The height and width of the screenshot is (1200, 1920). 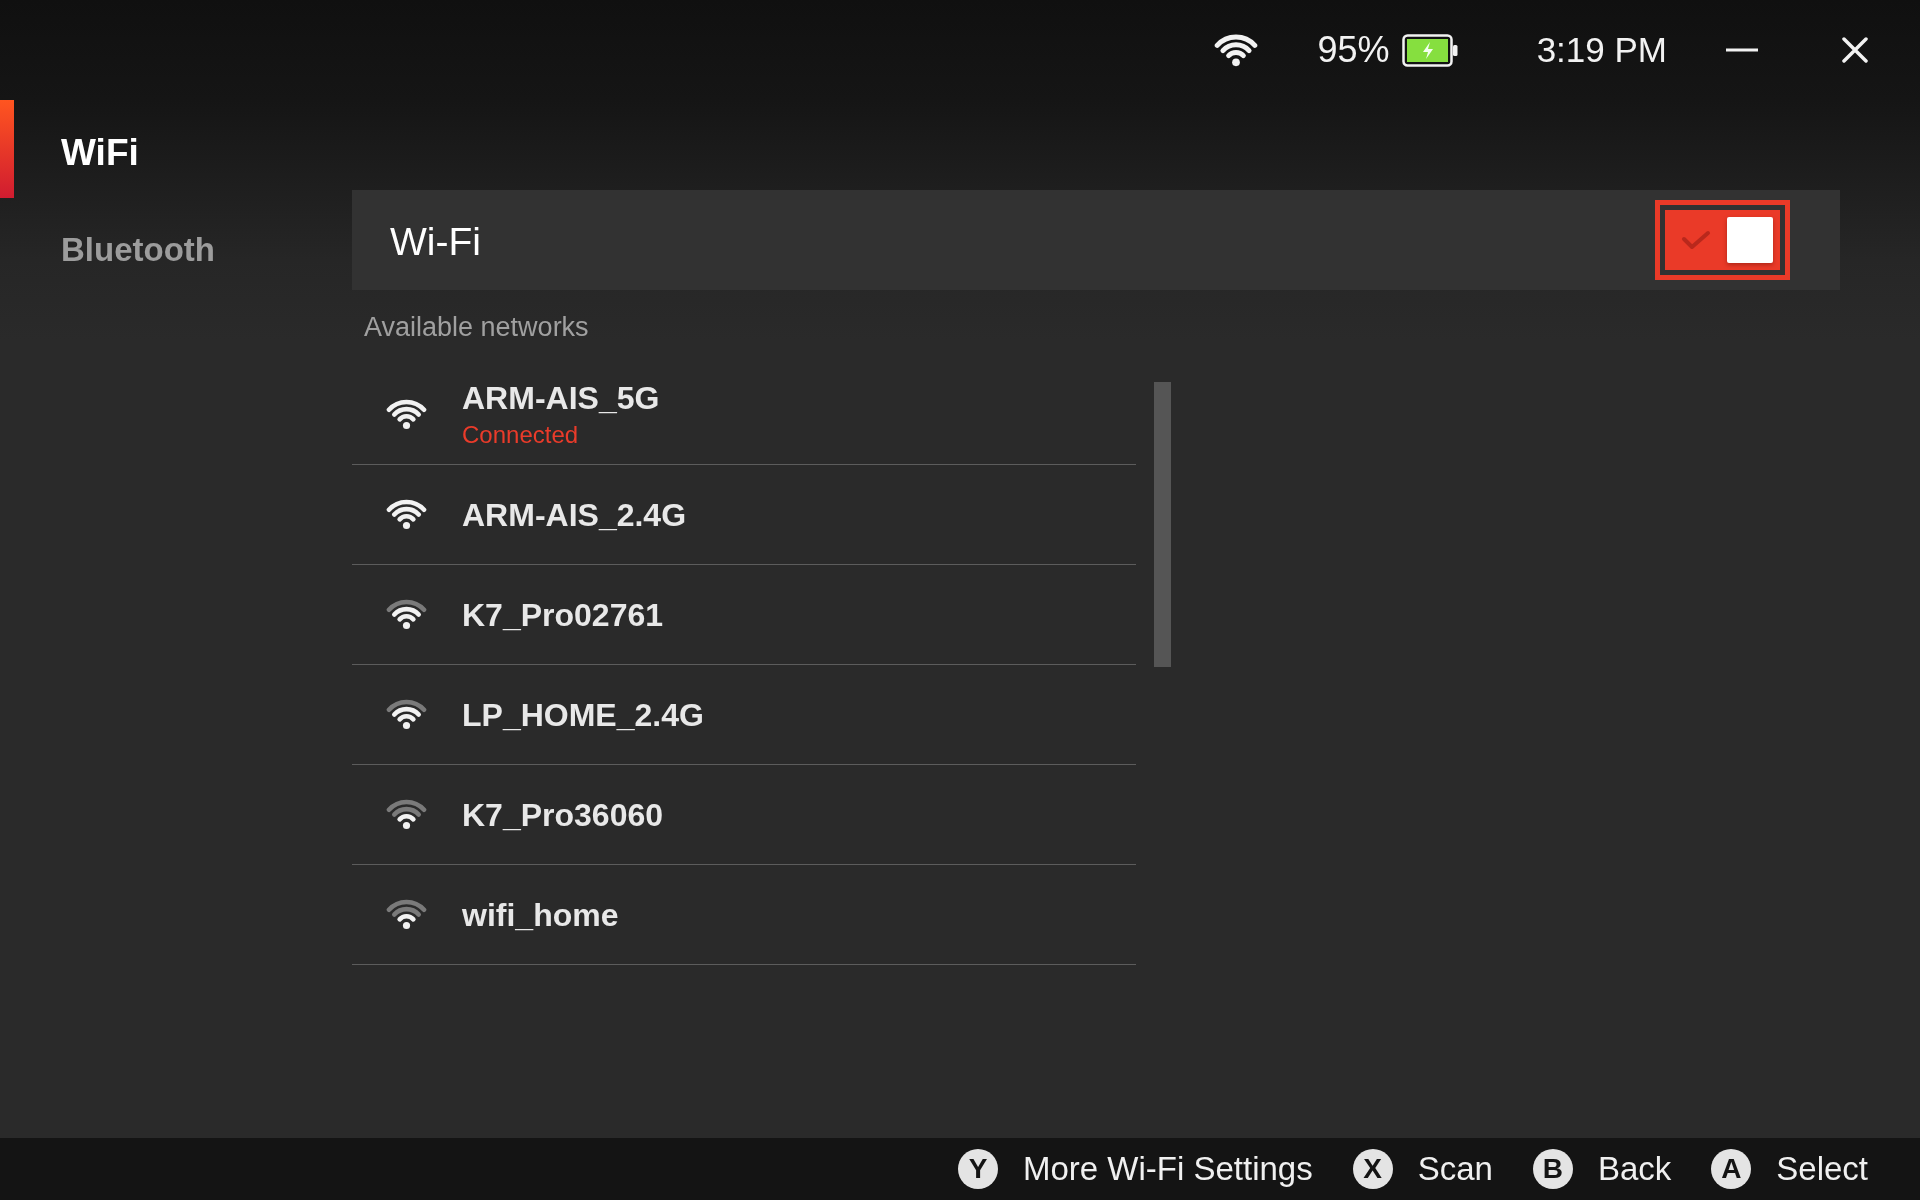 I want to click on scrollbar-thumb, so click(x=1162, y=524).